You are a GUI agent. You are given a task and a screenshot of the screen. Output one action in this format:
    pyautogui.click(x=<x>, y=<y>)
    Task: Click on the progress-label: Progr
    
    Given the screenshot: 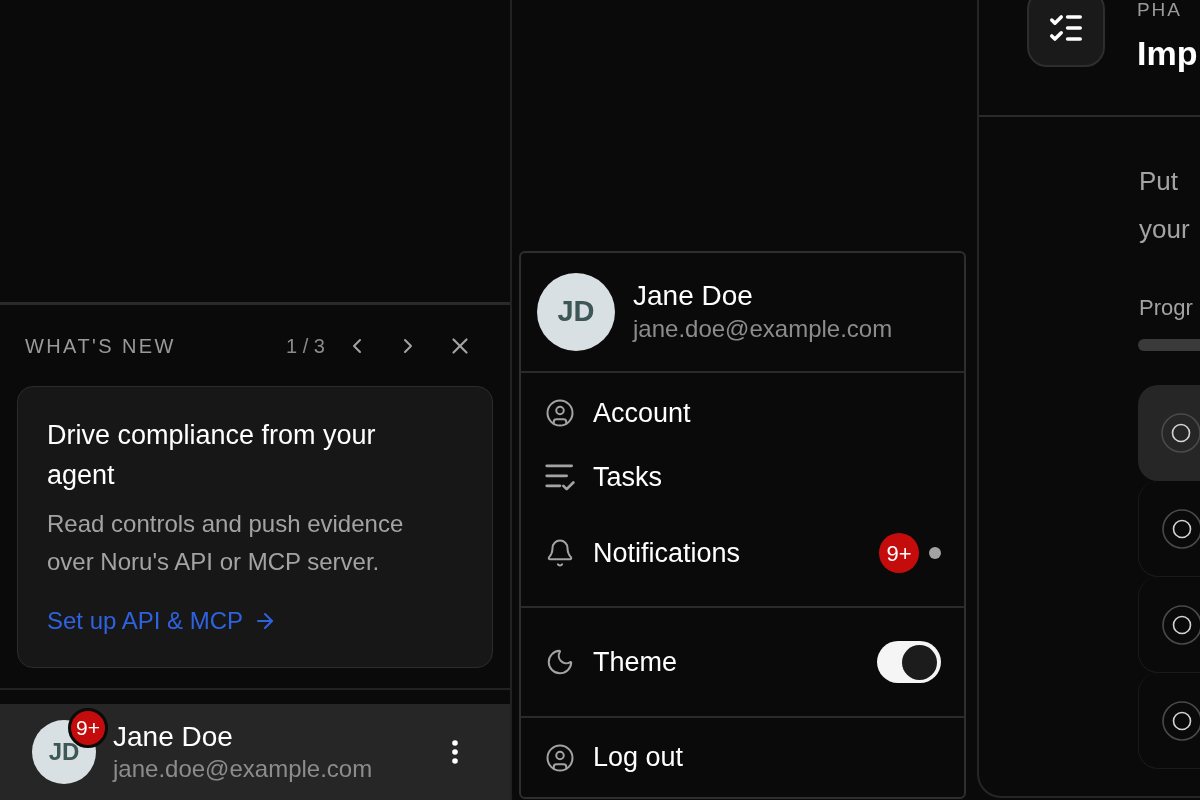 What is the action you would take?
    pyautogui.click(x=1166, y=308)
    